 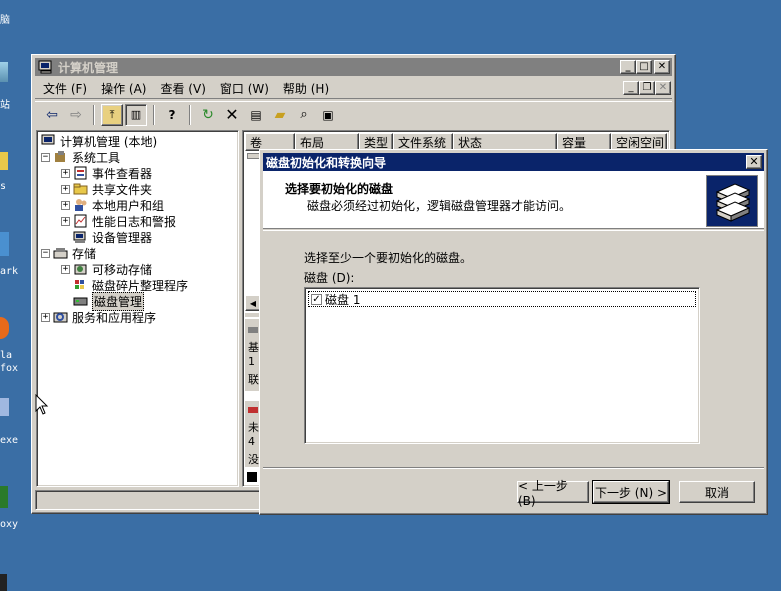 I want to click on dialog-close-button: ✕, so click(x=754, y=162).